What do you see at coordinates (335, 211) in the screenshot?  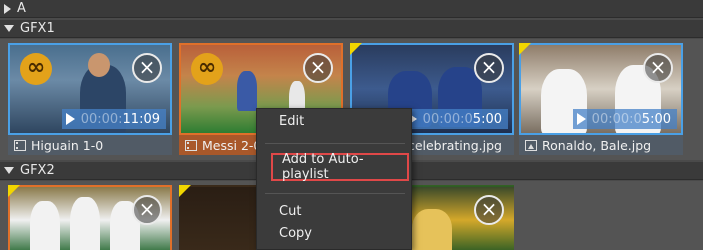 I see `menu-item-cut: Cut` at bounding box center [335, 211].